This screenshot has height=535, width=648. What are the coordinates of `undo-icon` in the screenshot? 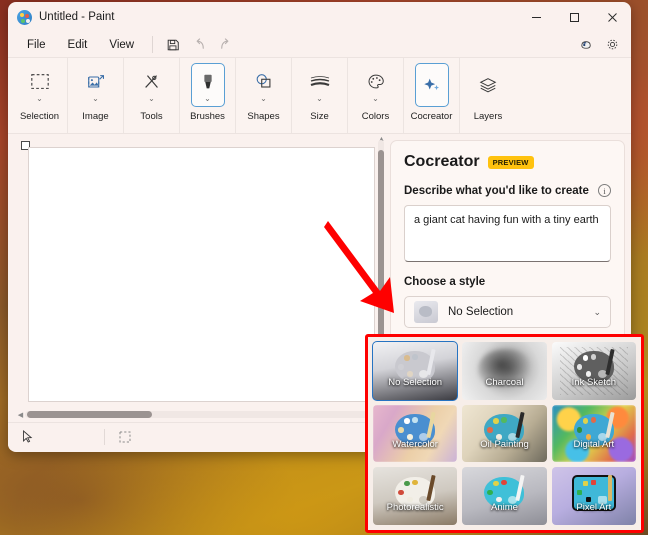 It's located at (199, 44).